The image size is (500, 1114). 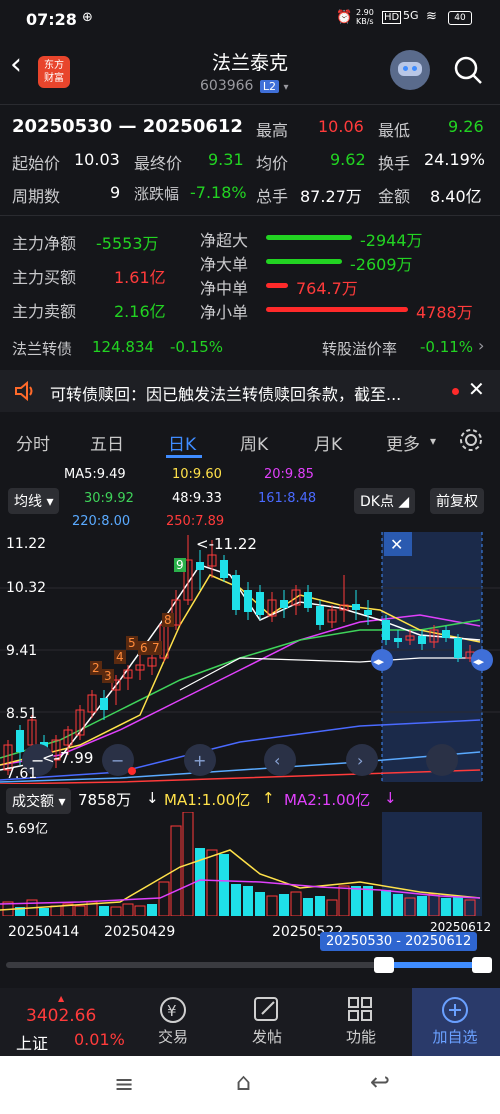 What do you see at coordinates (460, 18) in the screenshot?
I see `battery-icon: 40` at bounding box center [460, 18].